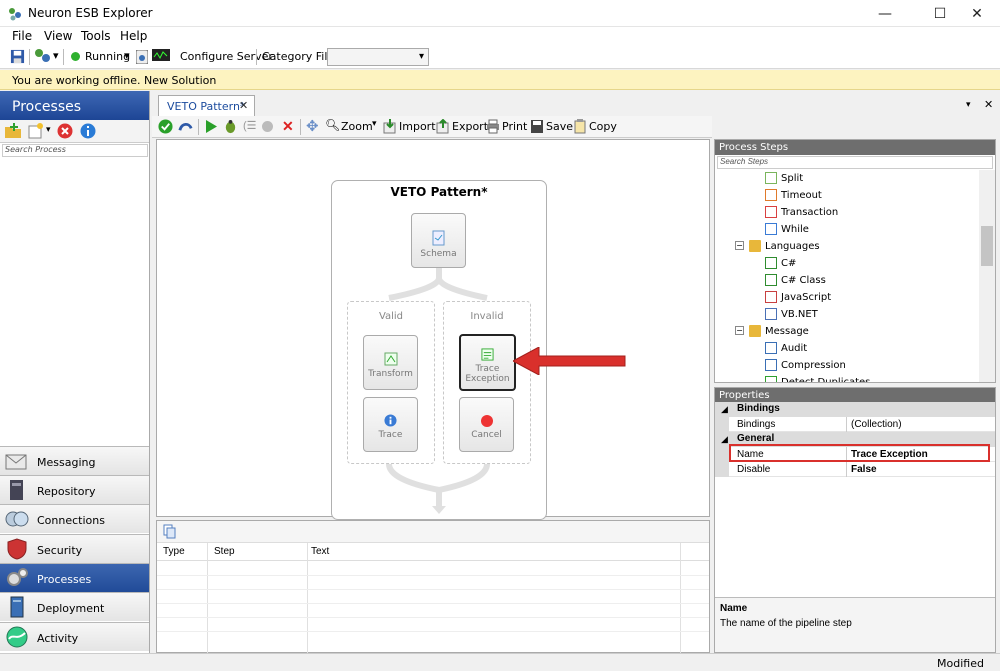  I want to click on column-step: Step, so click(224, 551).